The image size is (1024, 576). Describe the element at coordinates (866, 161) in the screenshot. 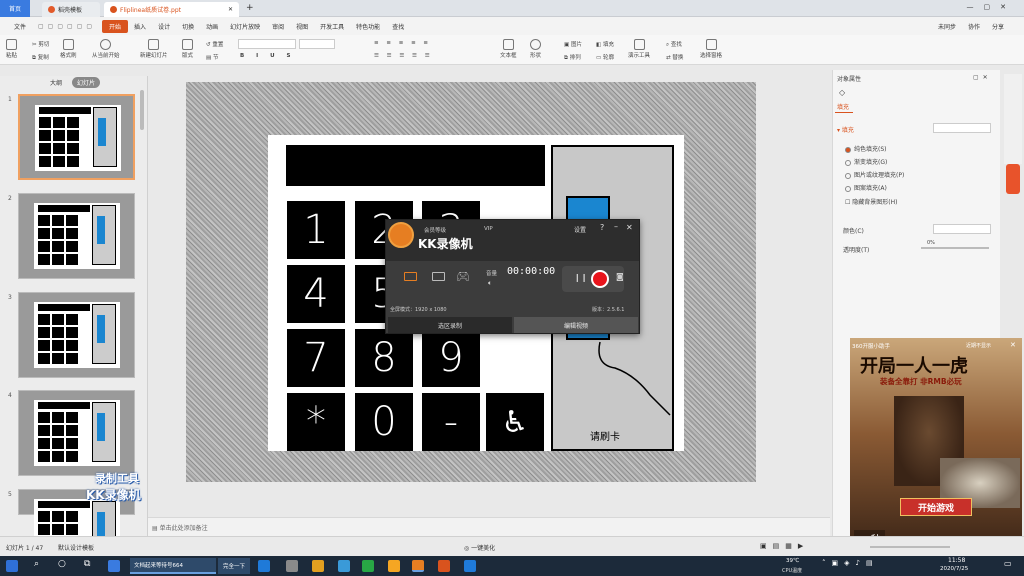

I see `fill-option-gradient: 渐变填充(G)` at that location.